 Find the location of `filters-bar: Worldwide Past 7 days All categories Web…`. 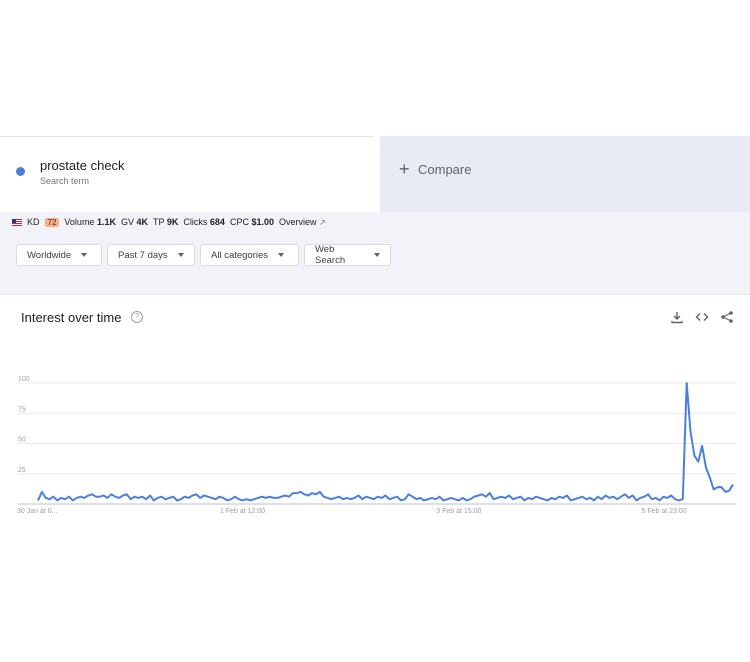

filters-bar: Worldwide Past 7 days All categories Web… is located at coordinates (375, 254).